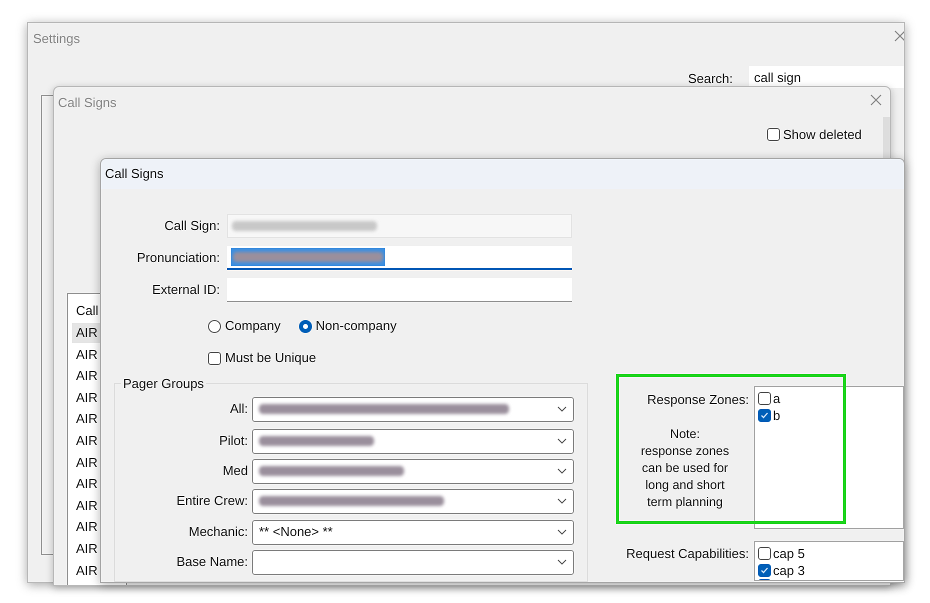 The height and width of the screenshot is (603, 930). Describe the element at coordinates (178, 258) in the screenshot. I see `field-label: Pronunciation:` at that location.